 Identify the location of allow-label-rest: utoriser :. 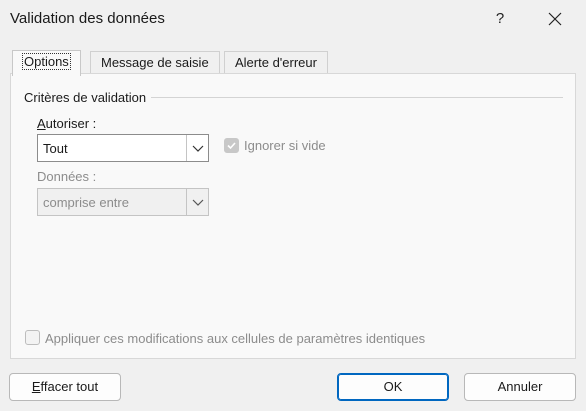
(71, 123).